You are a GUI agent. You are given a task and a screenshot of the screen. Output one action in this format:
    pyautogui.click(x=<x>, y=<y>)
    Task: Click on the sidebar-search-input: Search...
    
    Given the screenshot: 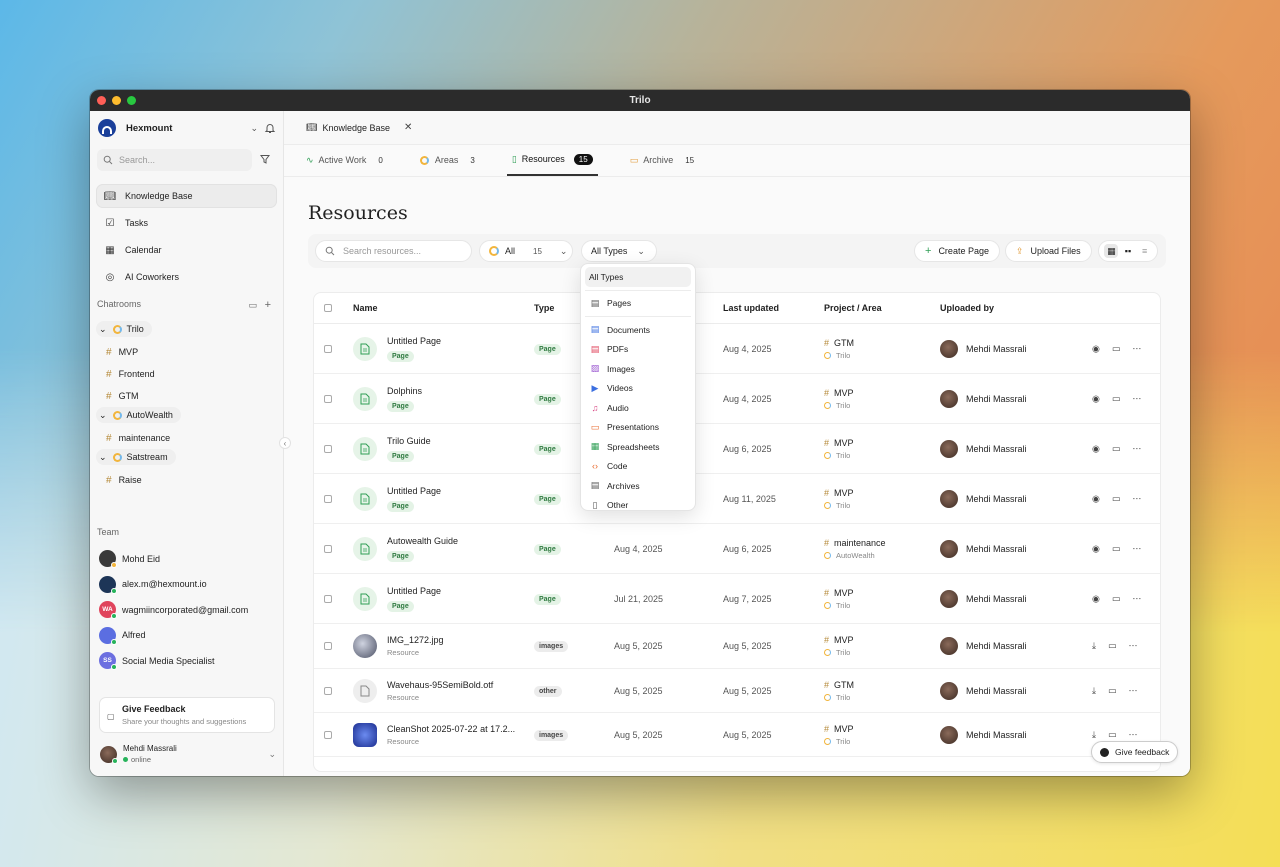 What is the action you would take?
    pyautogui.click(x=174, y=160)
    